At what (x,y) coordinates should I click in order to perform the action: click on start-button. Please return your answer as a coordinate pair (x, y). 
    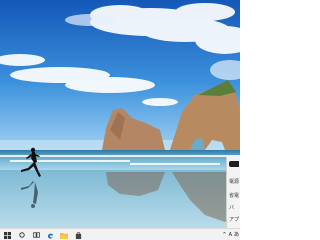
    Looking at the image, I should click on (7, 235).